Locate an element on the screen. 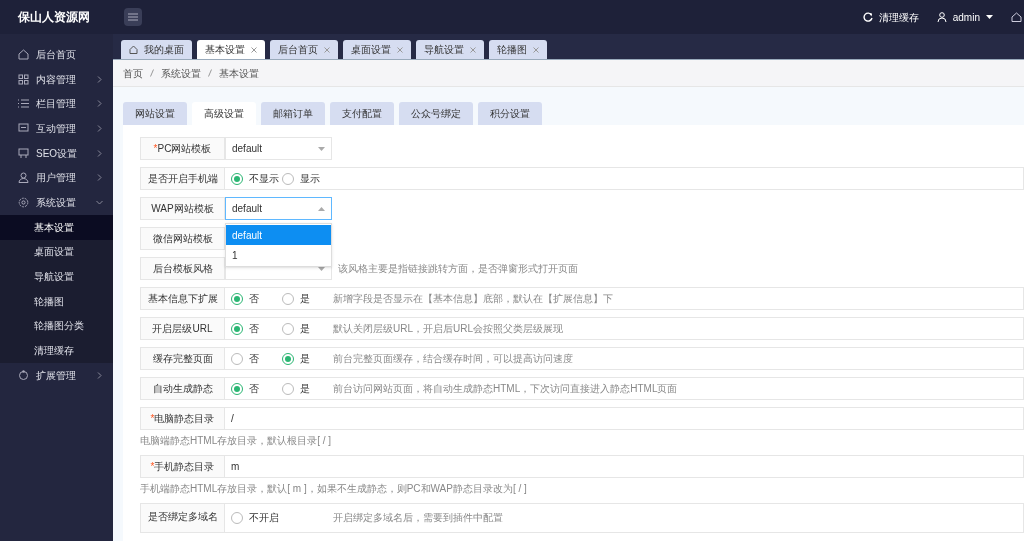 The image size is (1024, 541). field-label: 基本信息下扩展 is located at coordinates (182, 299).